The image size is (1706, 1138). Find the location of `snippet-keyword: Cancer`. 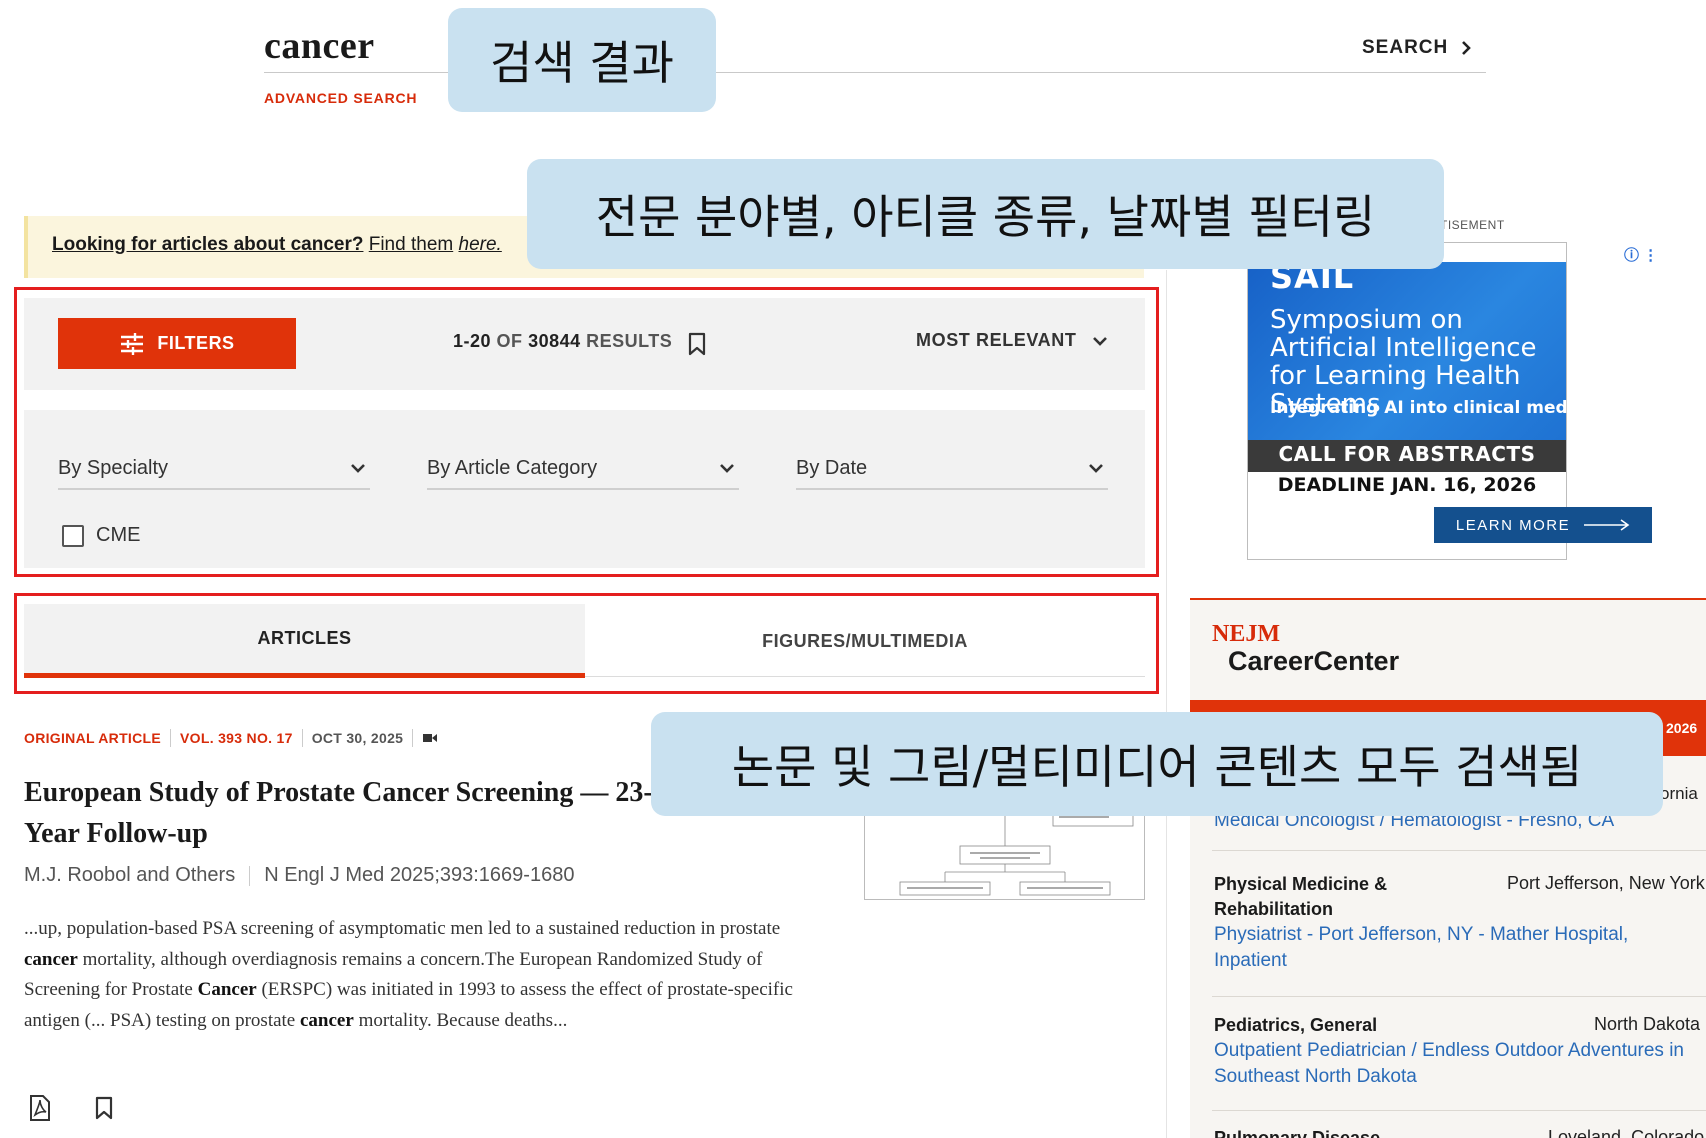

snippet-keyword: Cancer is located at coordinates (227, 989).